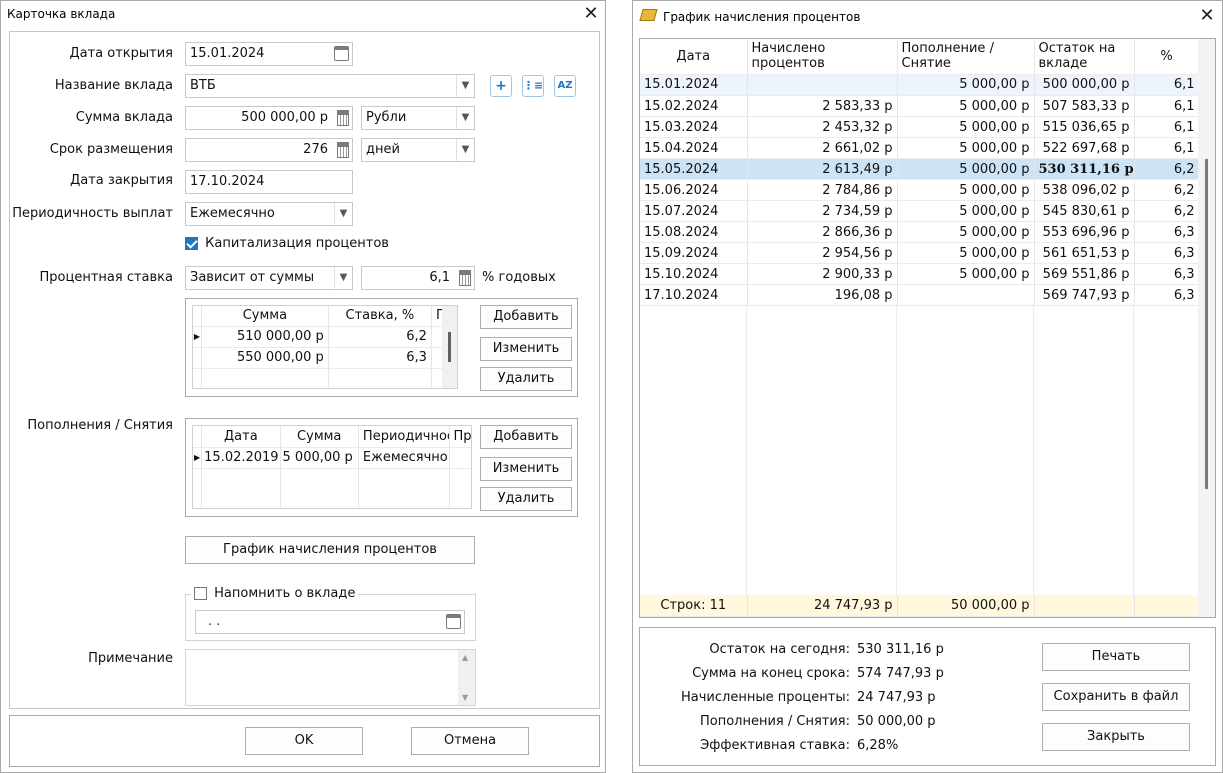 The width and height of the screenshot is (1223, 773). Describe the element at coordinates (822, 295) in the screenshot. I see `interest-cell: 196,08 р` at that location.